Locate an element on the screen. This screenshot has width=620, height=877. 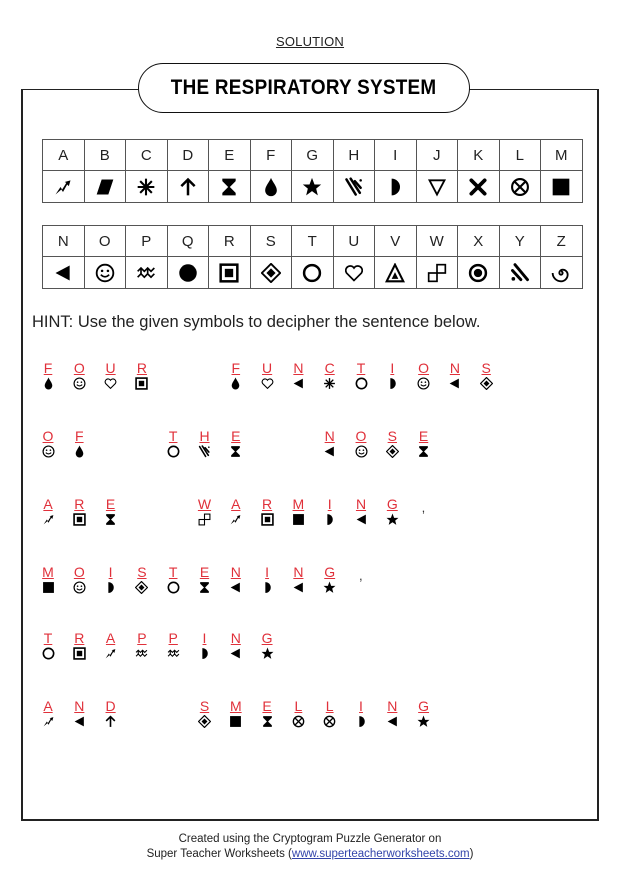
puzzle-cell: L is located at coordinates (330, 714).